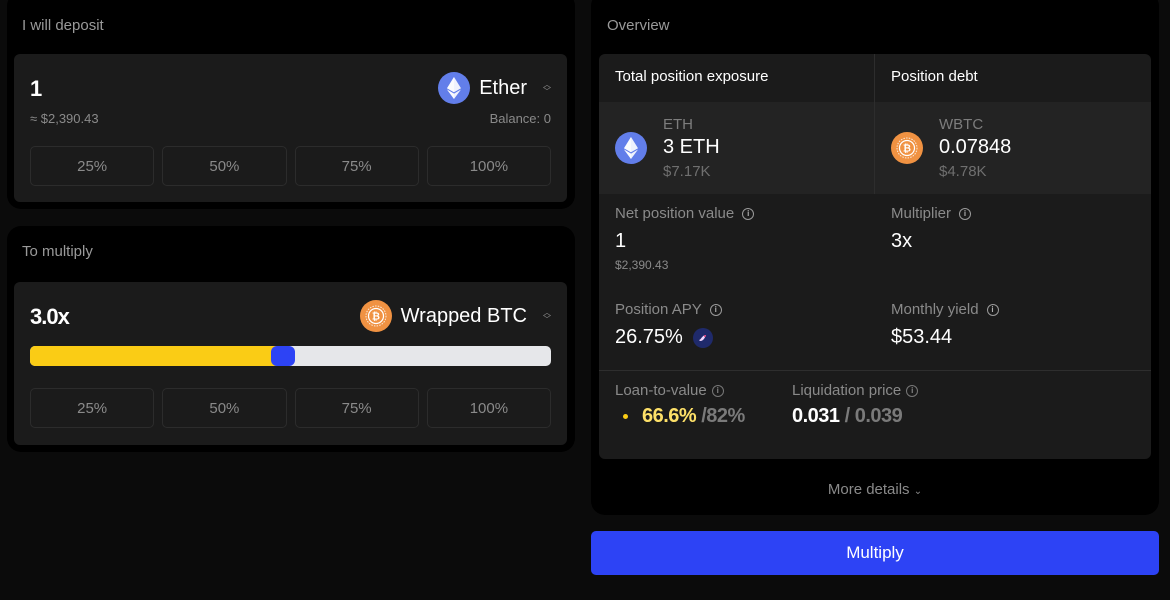  What do you see at coordinates (702, 337) in the screenshot?
I see `reward-token-icon` at bounding box center [702, 337].